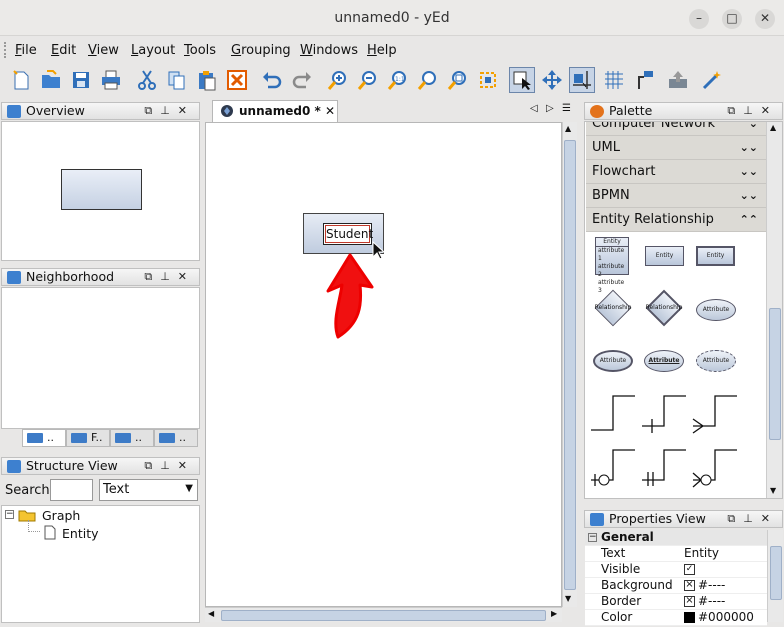  I want to click on palette-item-identifying-relationship: Relationship, so click(664, 308).